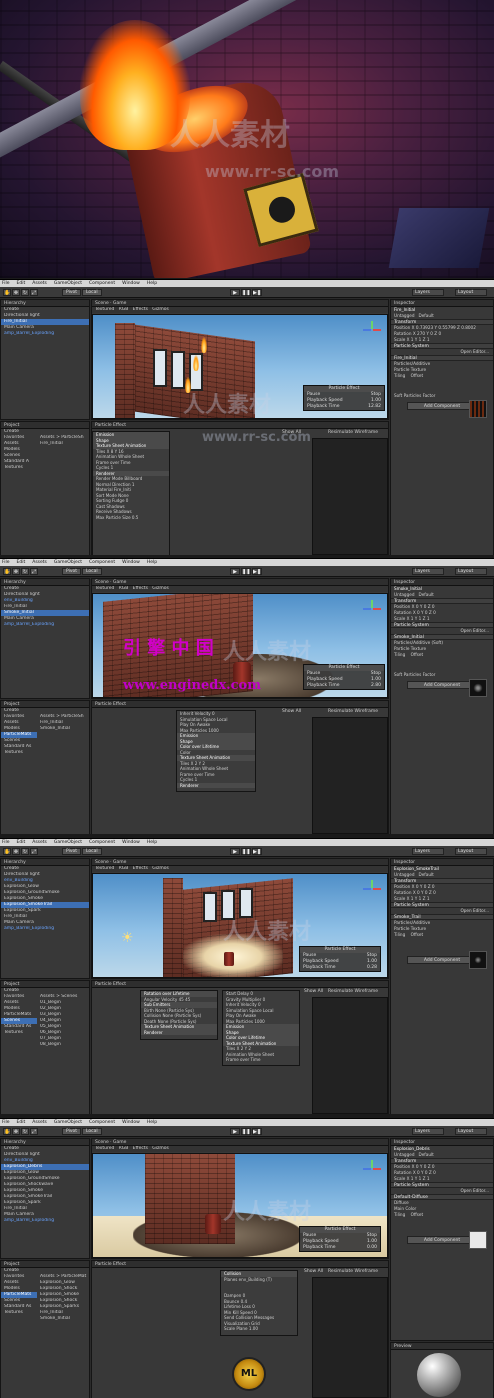  I want to click on tab-game: Game, so click(119, 1142).